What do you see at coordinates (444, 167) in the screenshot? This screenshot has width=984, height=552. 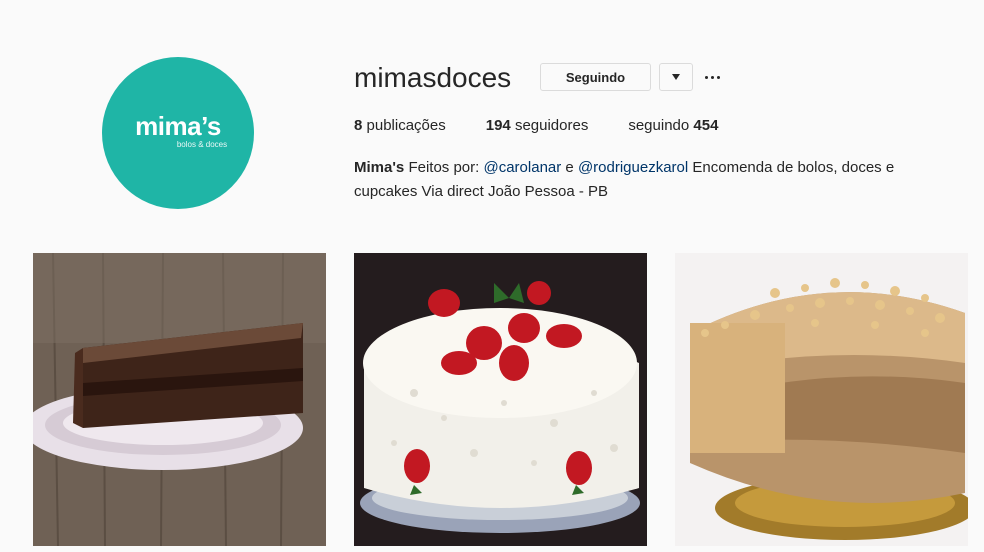 I see `bio-text: Feitos por:` at bounding box center [444, 167].